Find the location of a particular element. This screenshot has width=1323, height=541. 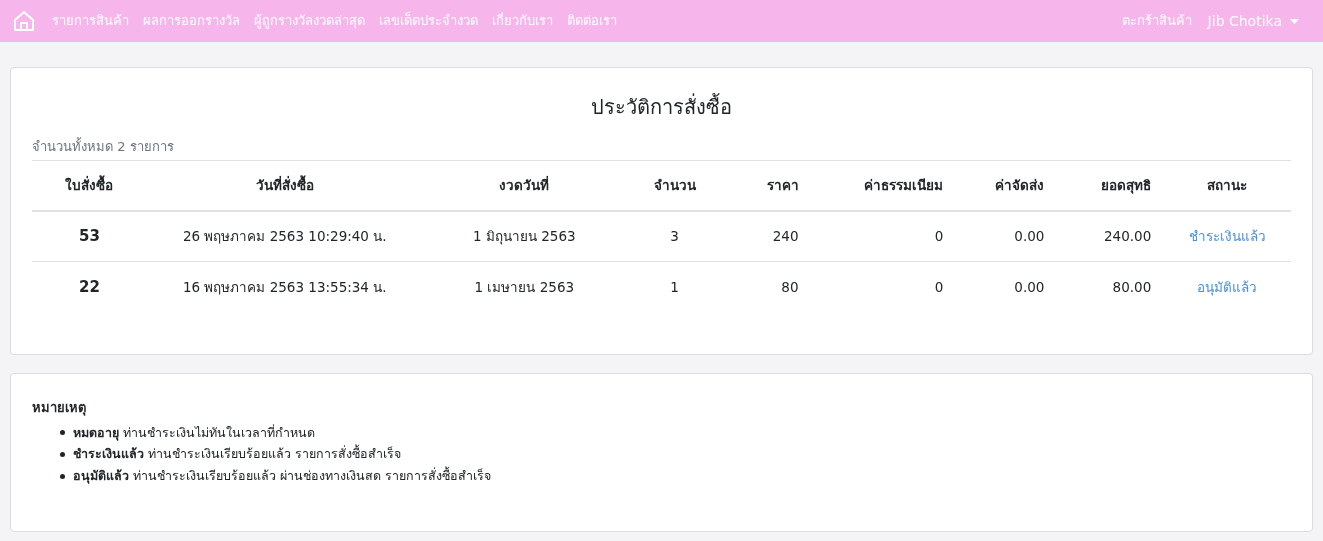

table-cell: 26 พฤษภาคม 2563 10:29:40 น. is located at coordinates (284, 236).